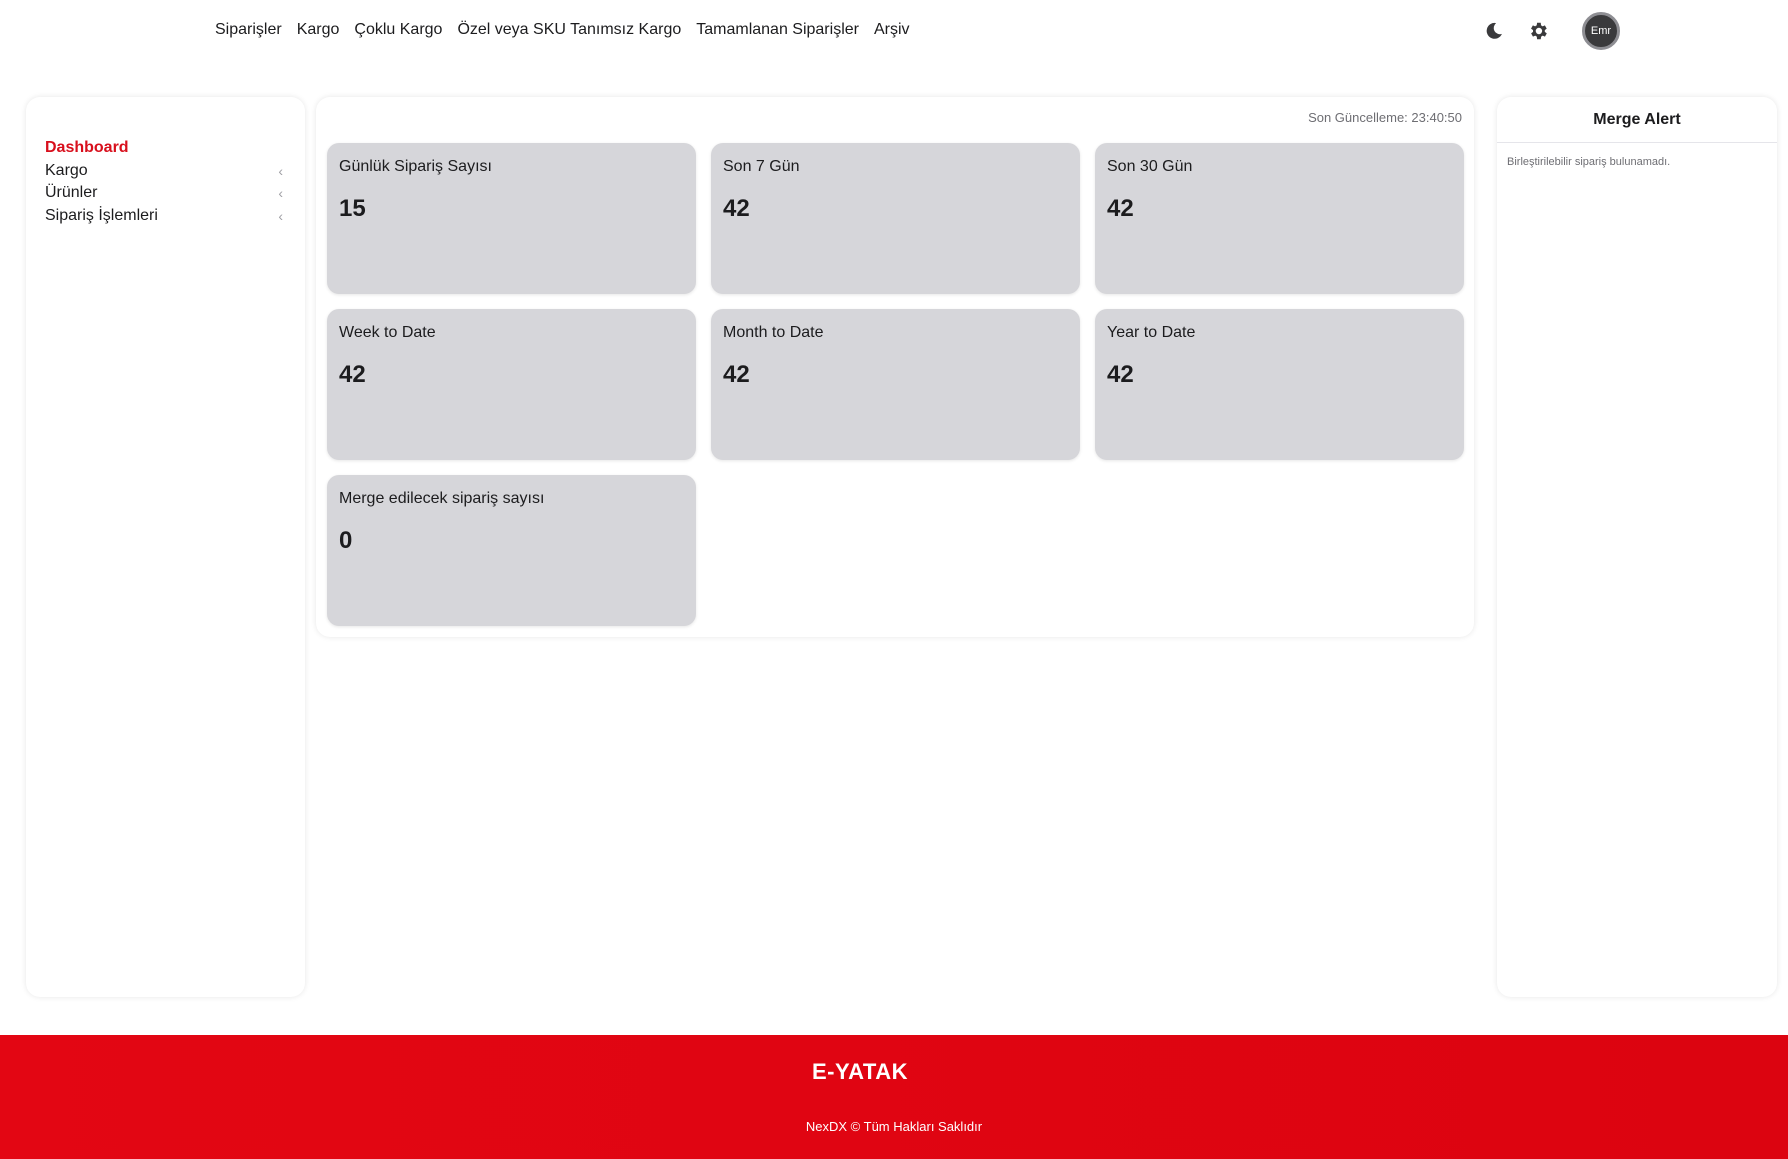  Describe the element at coordinates (1150, 166) in the screenshot. I see `stat-card-title: Son 30 Gün` at that location.